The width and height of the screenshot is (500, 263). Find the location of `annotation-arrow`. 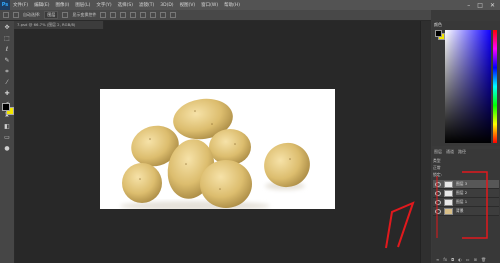

annotation-arrow is located at coordinates (400, 225).